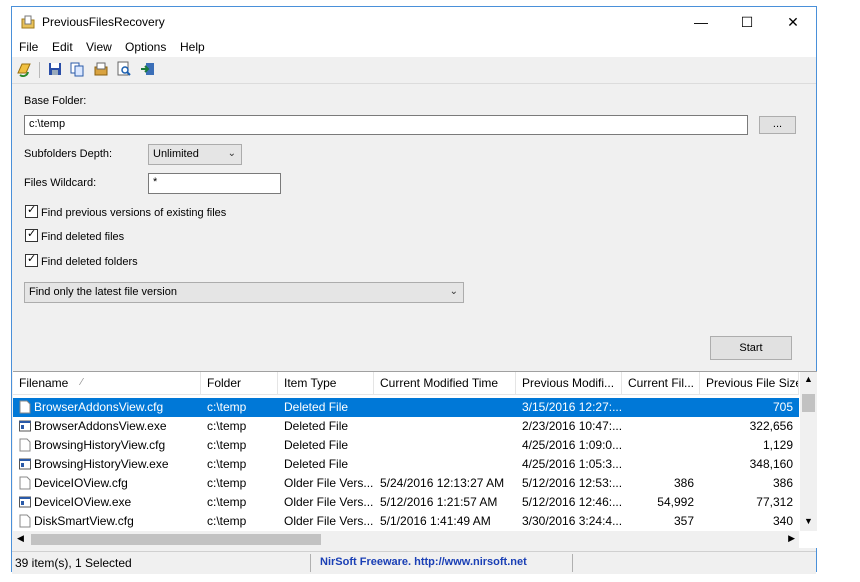 The image size is (860, 582). What do you see at coordinates (808, 403) in the screenshot?
I see `vertical-scroll-thumb` at bounding box center [808, 403].